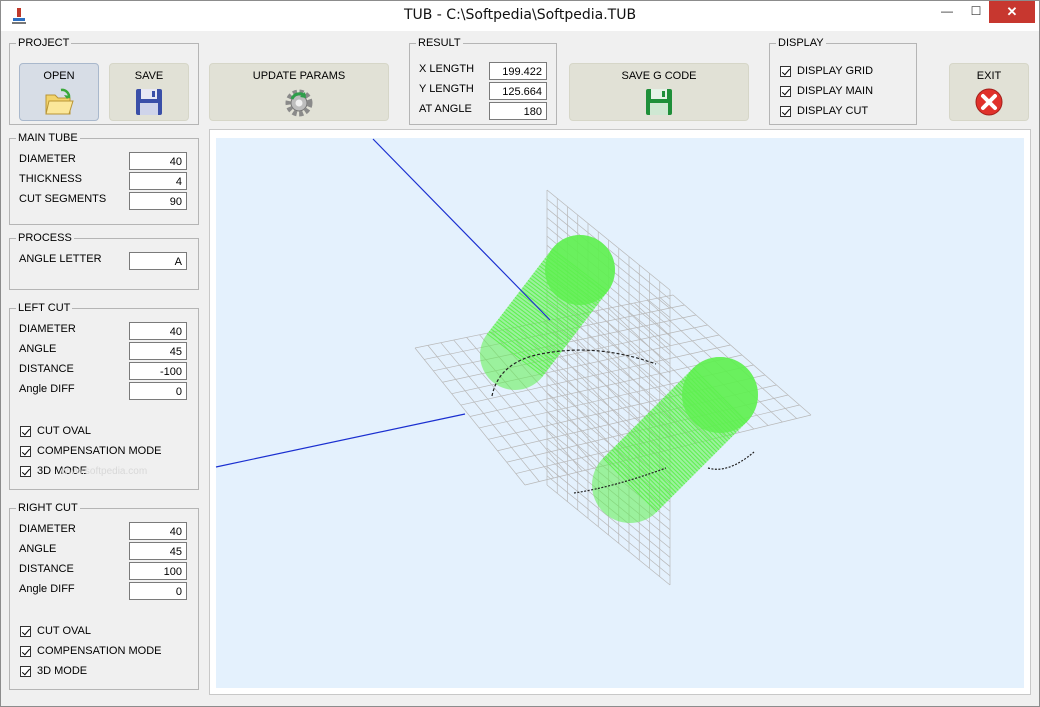 This screenshot has width=1040, height=707. Describe the element at coordinates (44, 308) in the screenshot. I see `left-cut-legend: LEFT CUT` at that location.